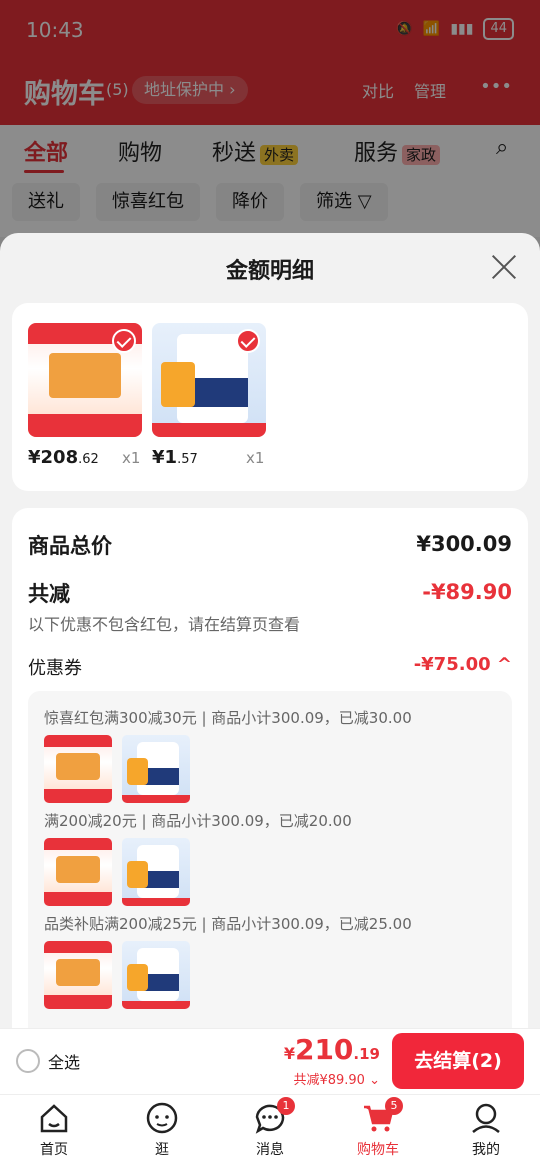 This screenshot has width=540, height=1165. Describe the element at coordinates (486, 1150) in the screenshot. I see `tab-label: 我的` at that location.